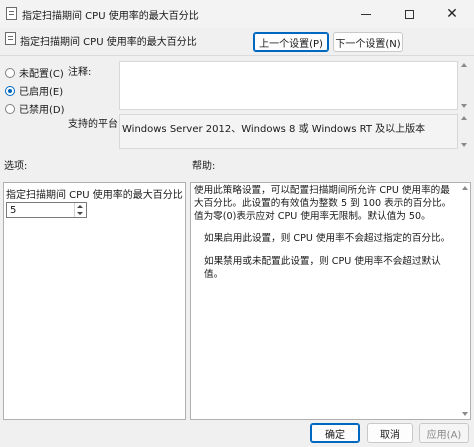  Describe the element at coordinates (444, 433) in the screenshot. I see `apply-button: 应用(A)` at that location.